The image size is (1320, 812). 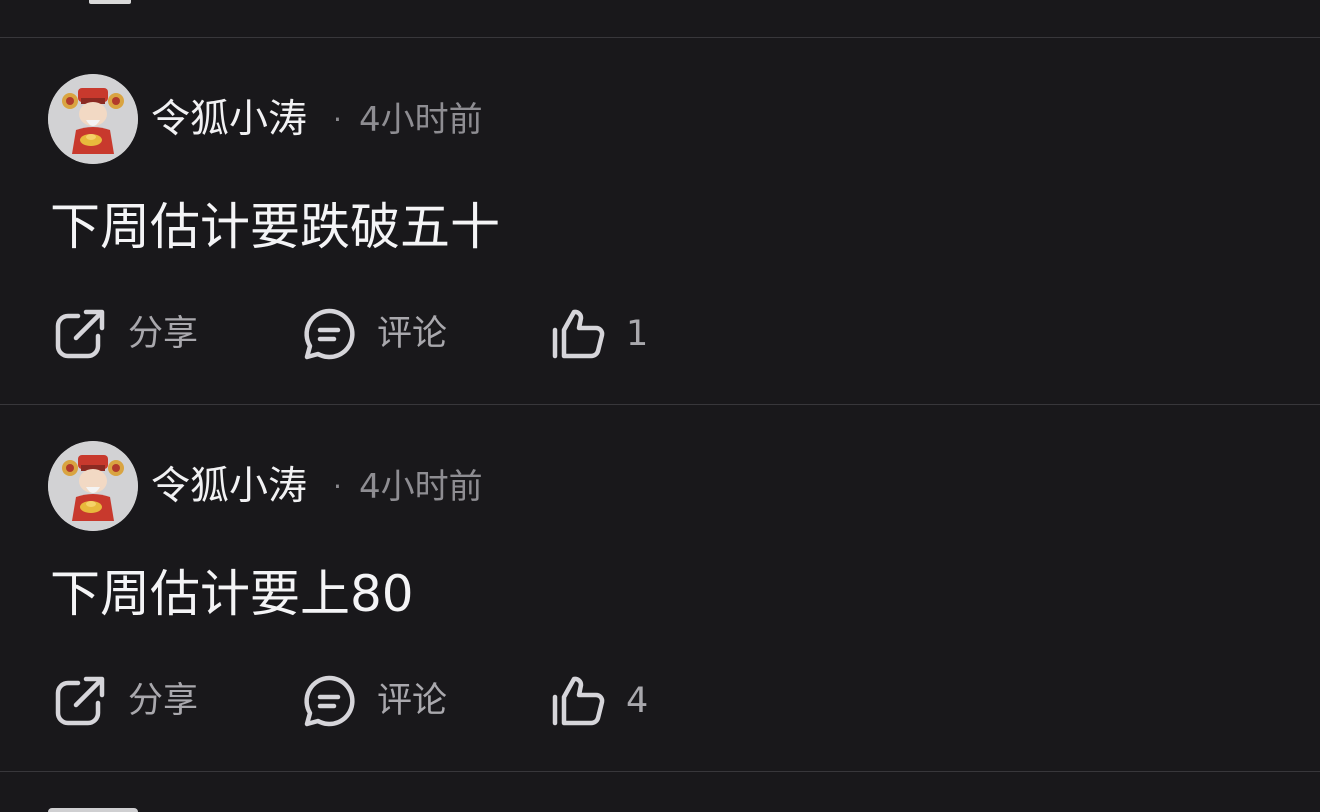 What do you see at coordinates (93, 810) in the screenshot?
I see `next-post-avatar-partial` at bounding box center [93, 810].